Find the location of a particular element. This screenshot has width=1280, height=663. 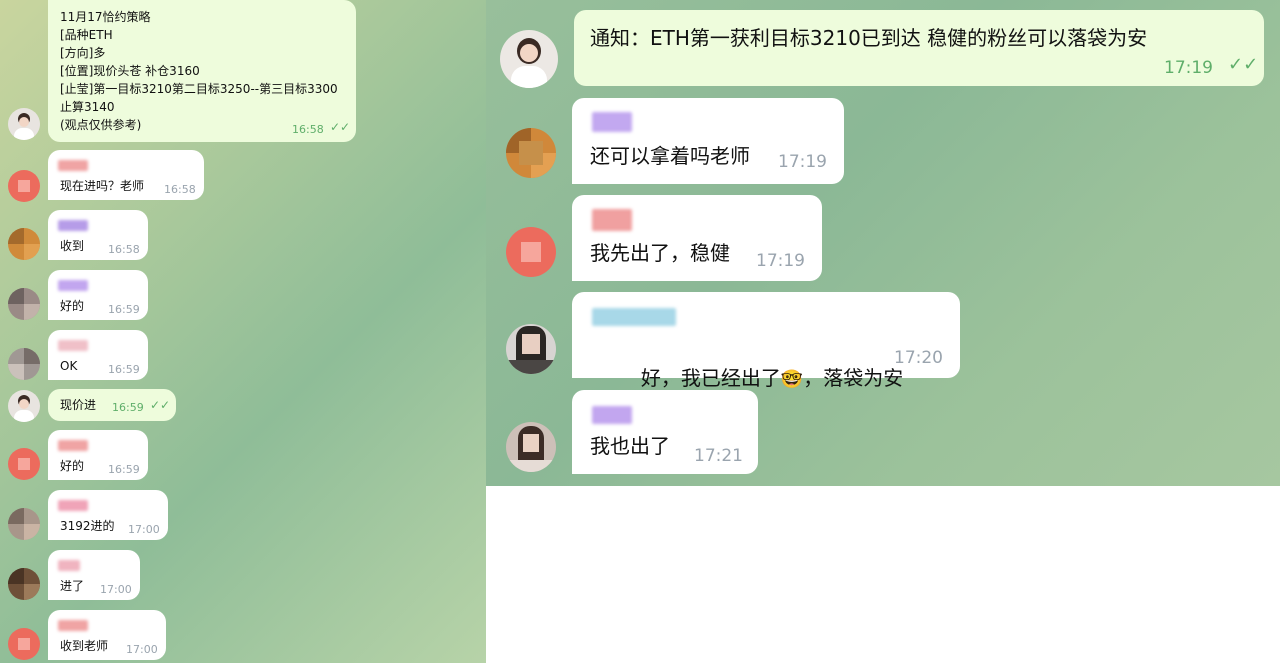

emoji-nerd-face-icon: 🤓 is located at coordinates (792, 379).